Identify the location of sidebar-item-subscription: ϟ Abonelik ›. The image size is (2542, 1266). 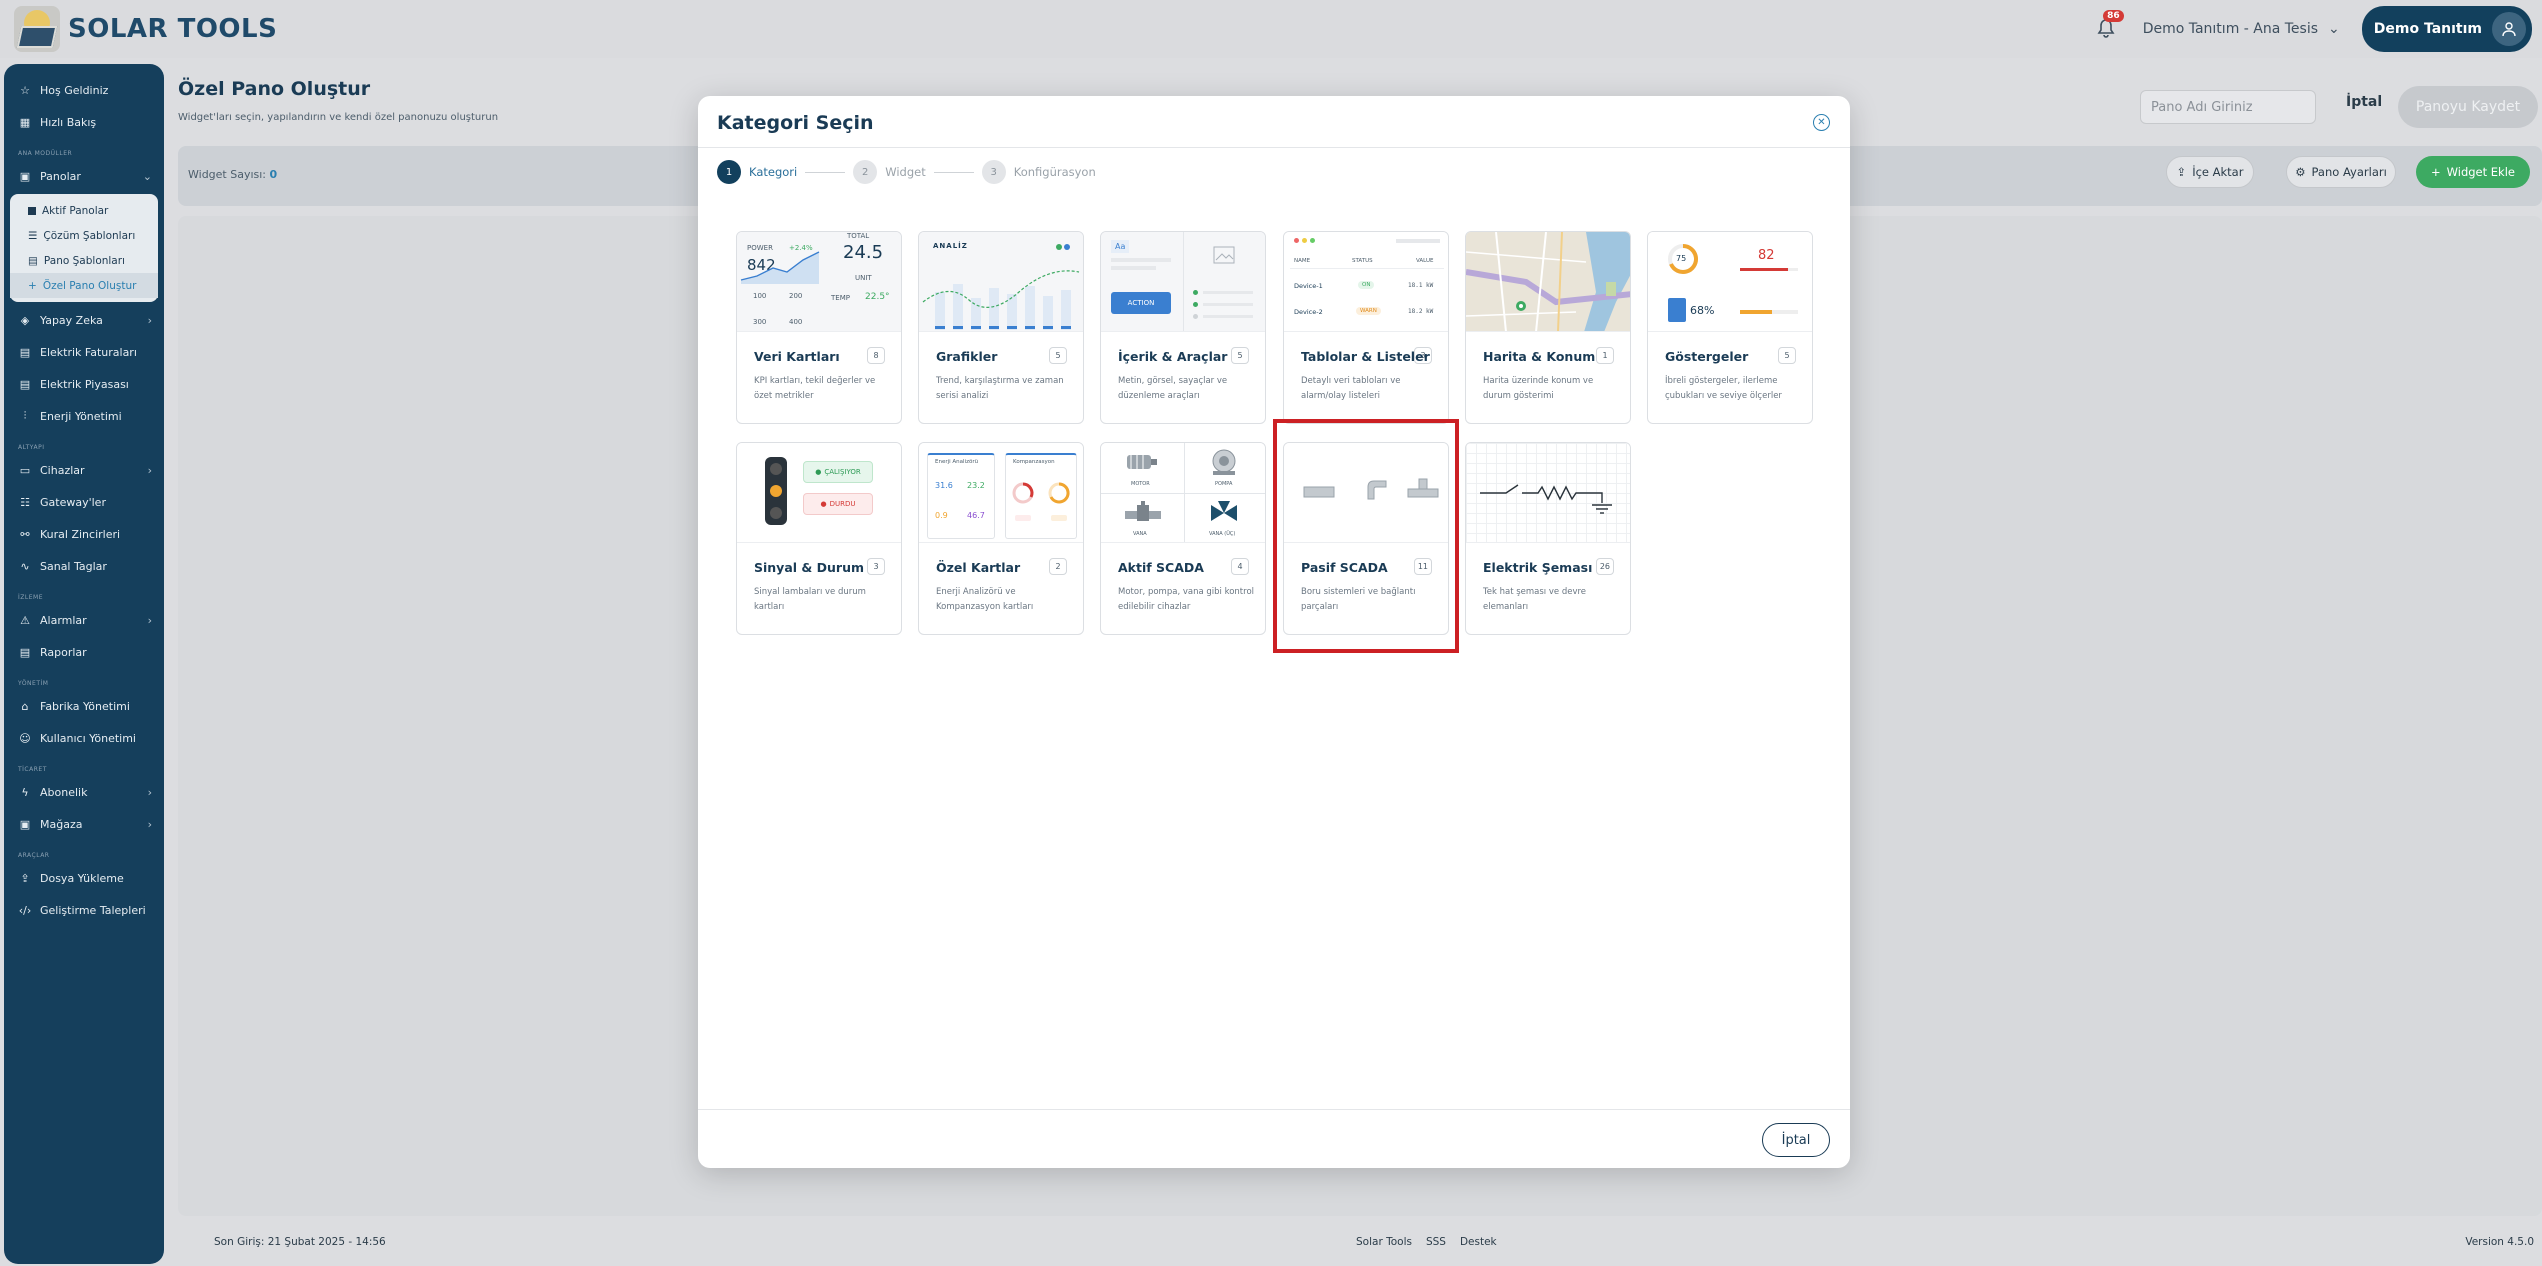
(84, 792).